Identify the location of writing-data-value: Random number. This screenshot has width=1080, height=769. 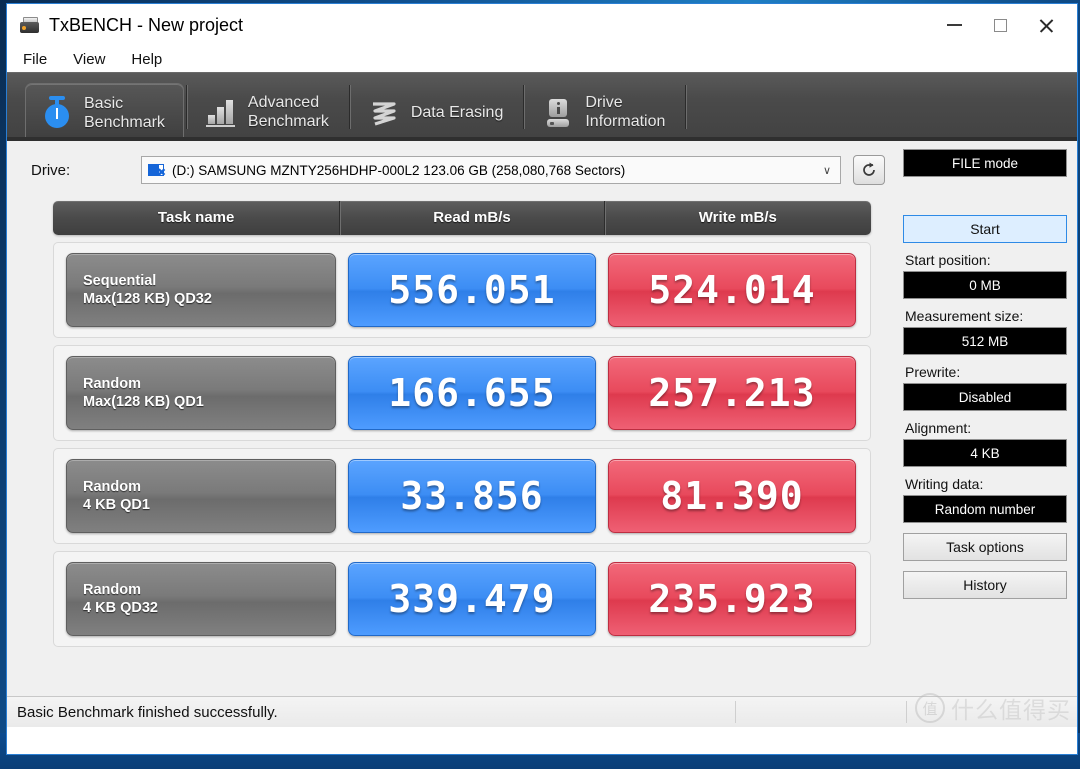
(985, 509).